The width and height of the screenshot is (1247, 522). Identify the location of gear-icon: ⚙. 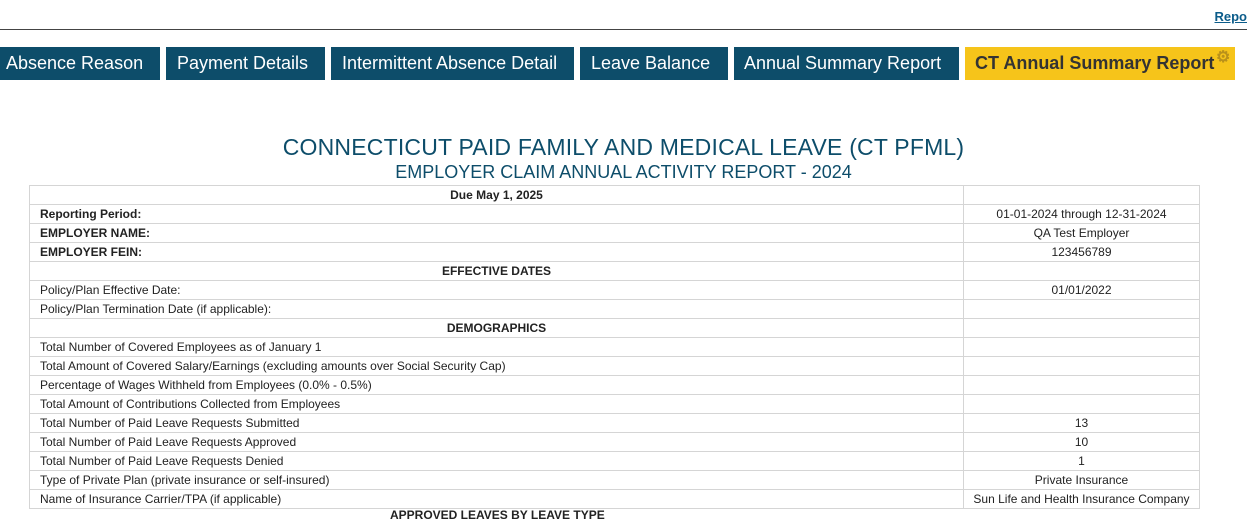
(1224, 58).